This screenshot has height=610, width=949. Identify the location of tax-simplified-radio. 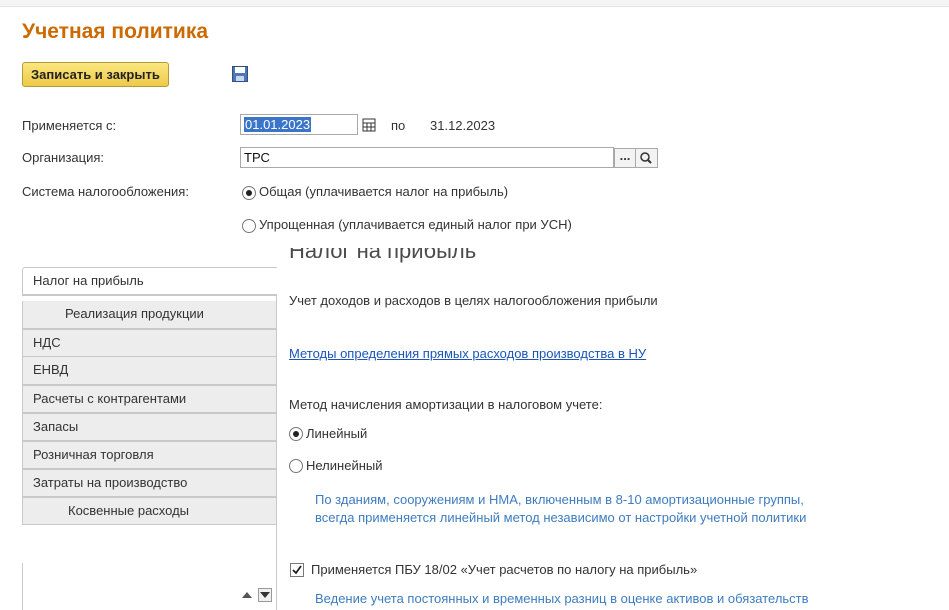
(249, 226).